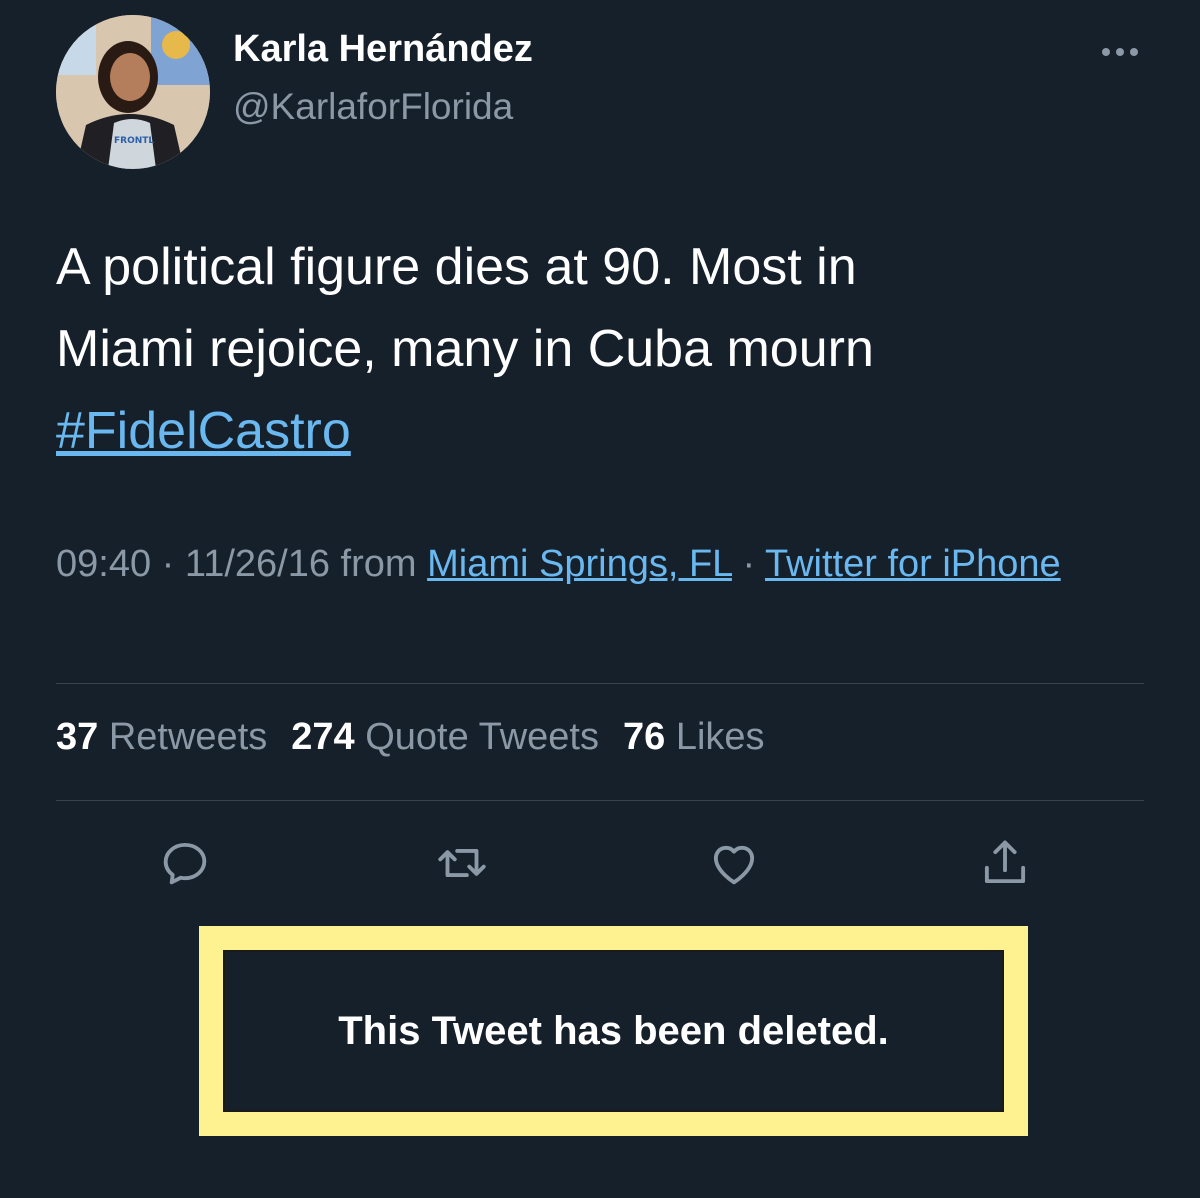  I want to click on from-label: from, so click(378, 564).